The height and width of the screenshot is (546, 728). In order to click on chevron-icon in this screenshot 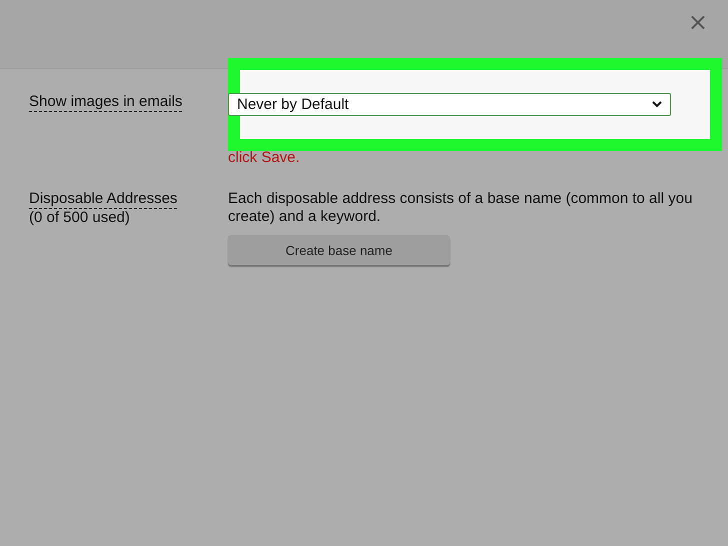, I will do `click(657, 104)`.